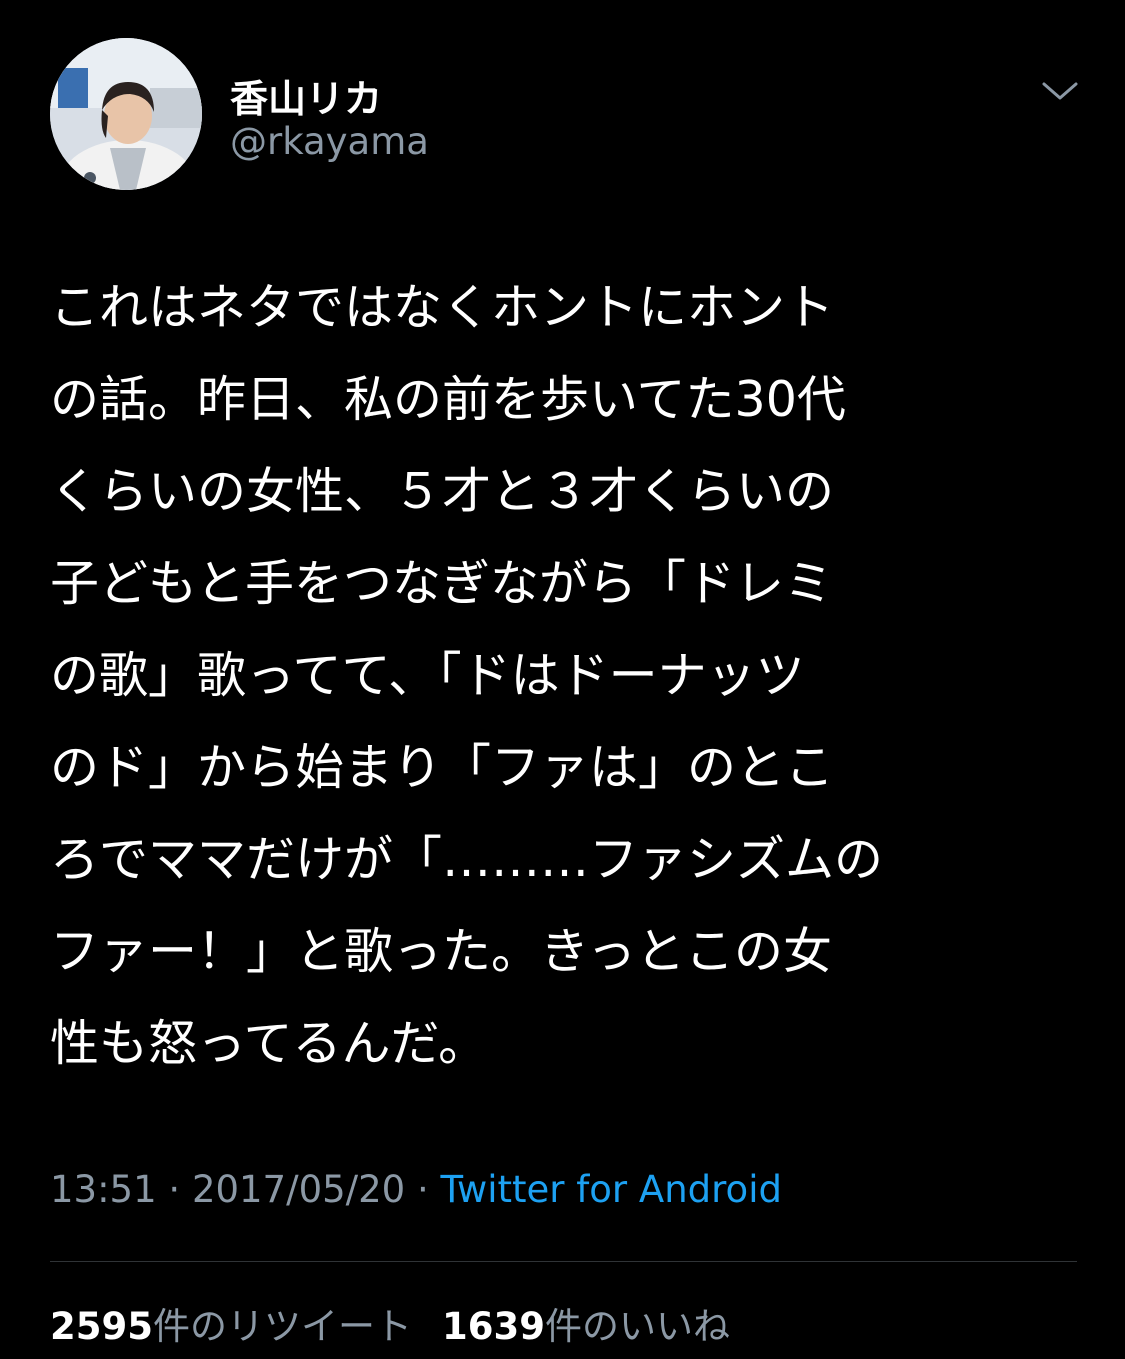 Image resolution: width=1125 pixels, height=1359 pixels. Describe the element at coordinates (448, 399) in the screenshot. I see `tweet-text-line: の話。昨日、私の前を歩いてた30代` at that location.